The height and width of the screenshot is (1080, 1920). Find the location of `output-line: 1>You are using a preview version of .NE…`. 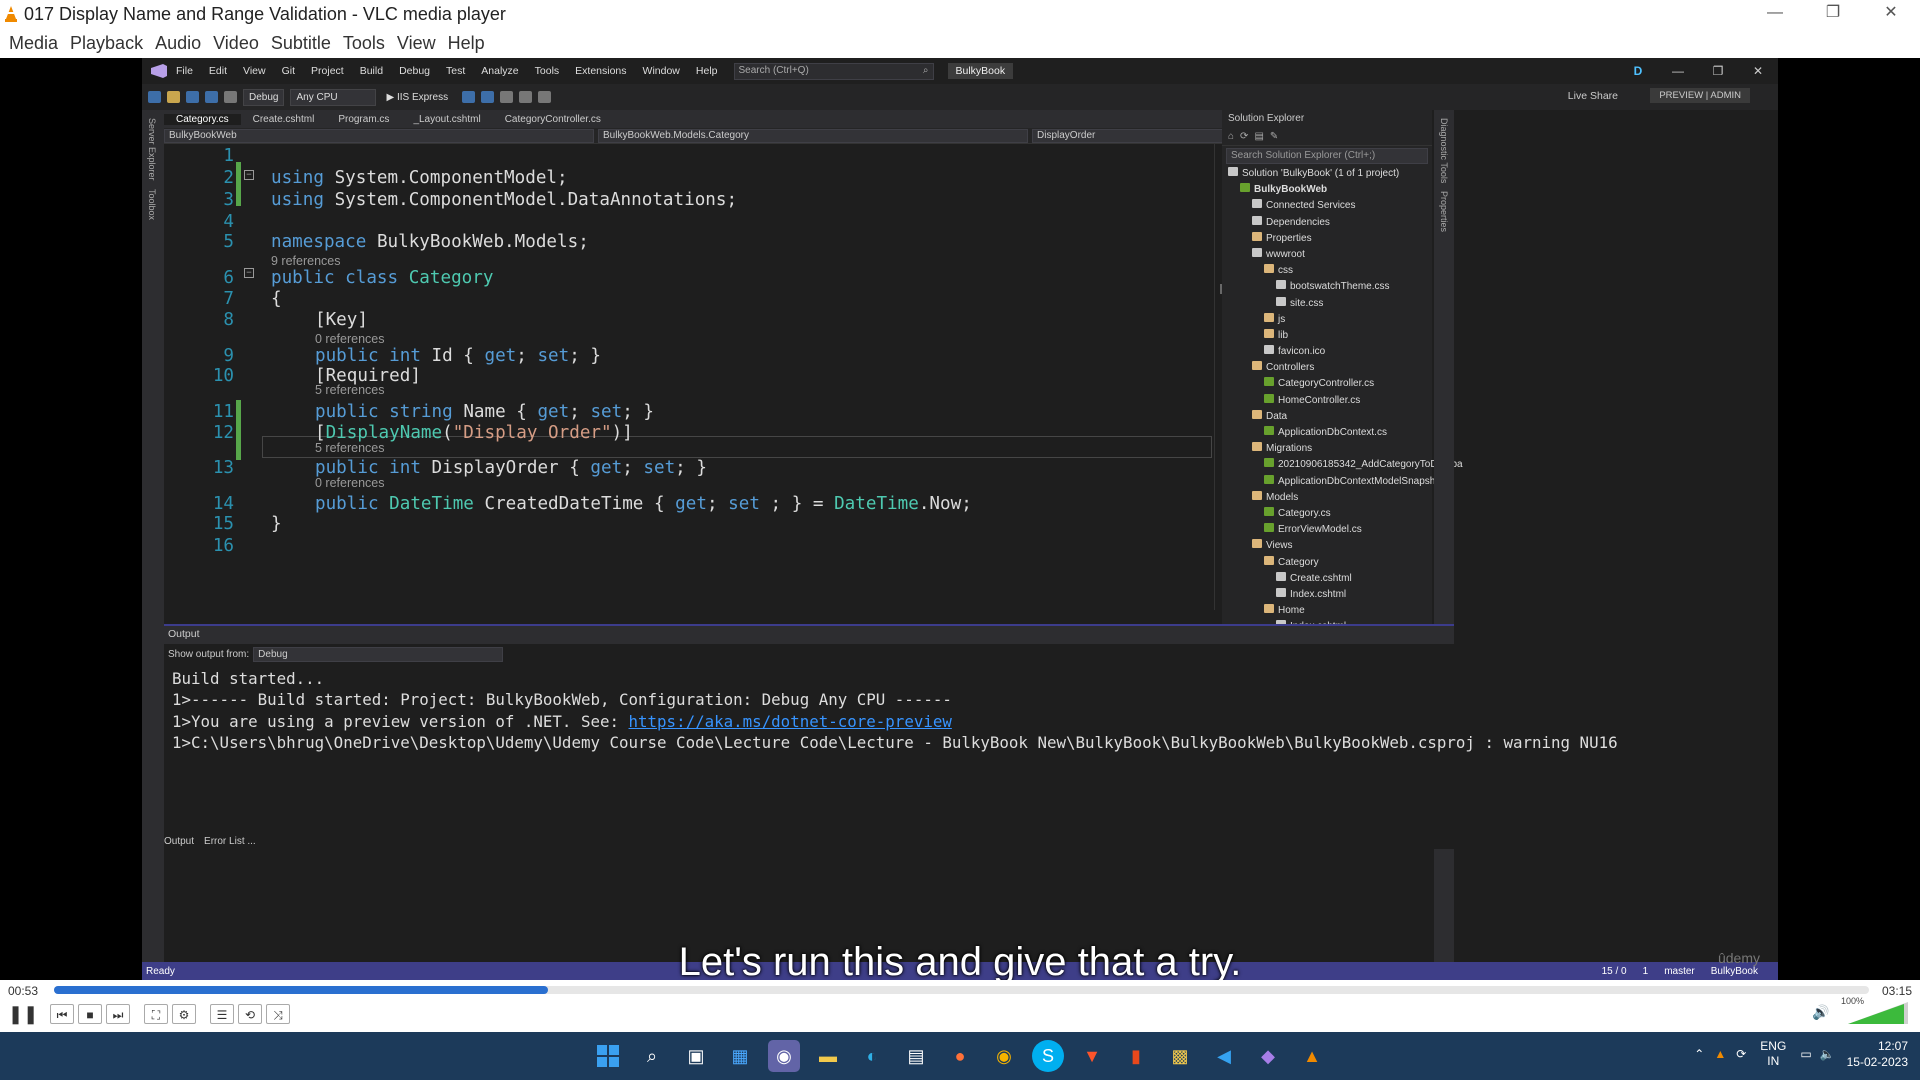

output-line: 1>You are using a preview version of .NE… is located at coordinates (813, 721).